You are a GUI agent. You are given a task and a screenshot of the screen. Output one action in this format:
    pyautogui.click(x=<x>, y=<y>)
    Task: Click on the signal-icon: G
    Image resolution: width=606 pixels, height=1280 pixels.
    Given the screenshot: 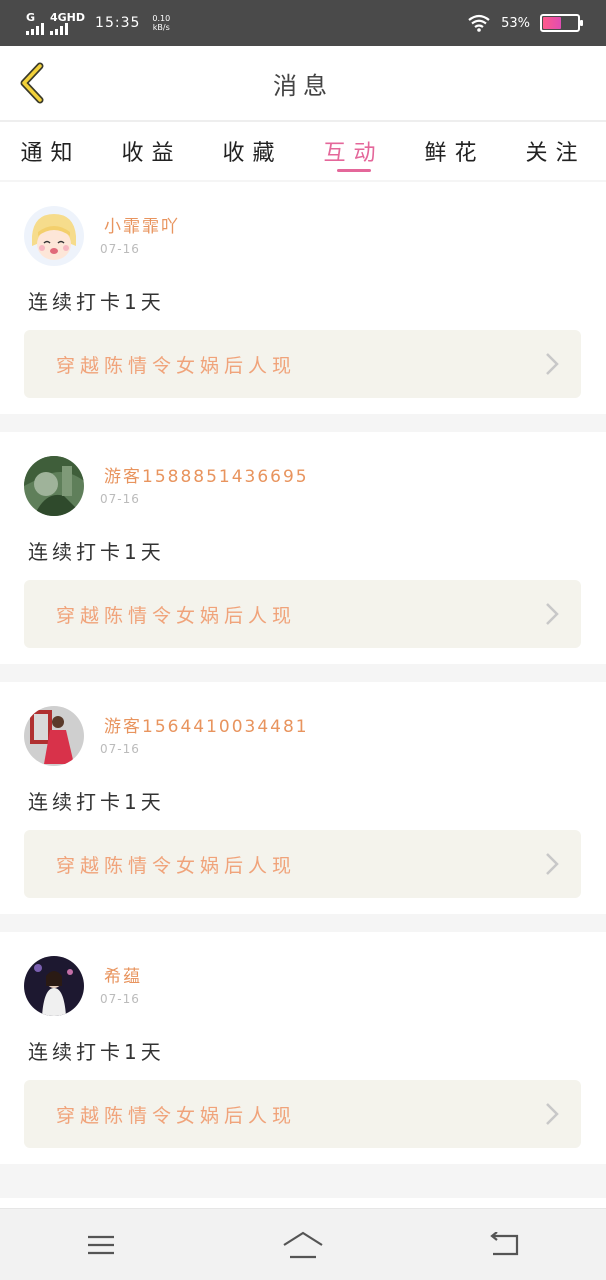 What is the action you would take?
    pyautogui.click(x=35, y=23)
    